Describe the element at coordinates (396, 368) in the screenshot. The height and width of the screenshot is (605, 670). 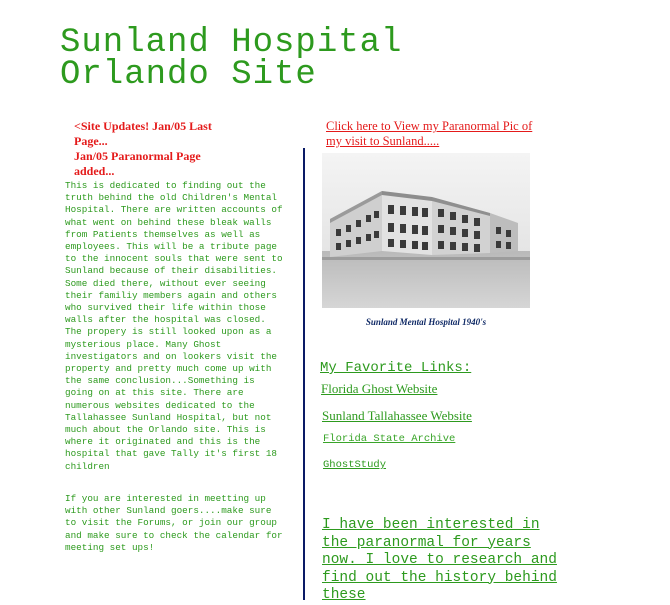
I see `favorite-links-heading: My Favorite Links:` at that location.